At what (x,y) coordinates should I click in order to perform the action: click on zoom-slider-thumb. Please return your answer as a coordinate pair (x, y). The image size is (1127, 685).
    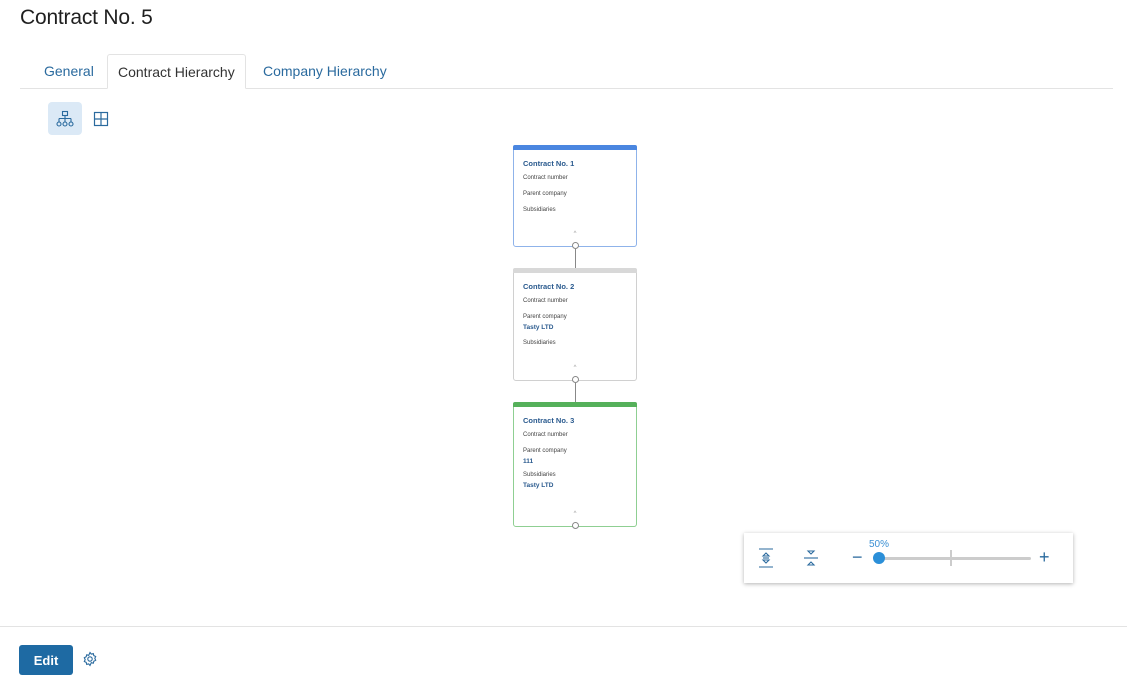
    Looking at the image, I should click on (879, 558).